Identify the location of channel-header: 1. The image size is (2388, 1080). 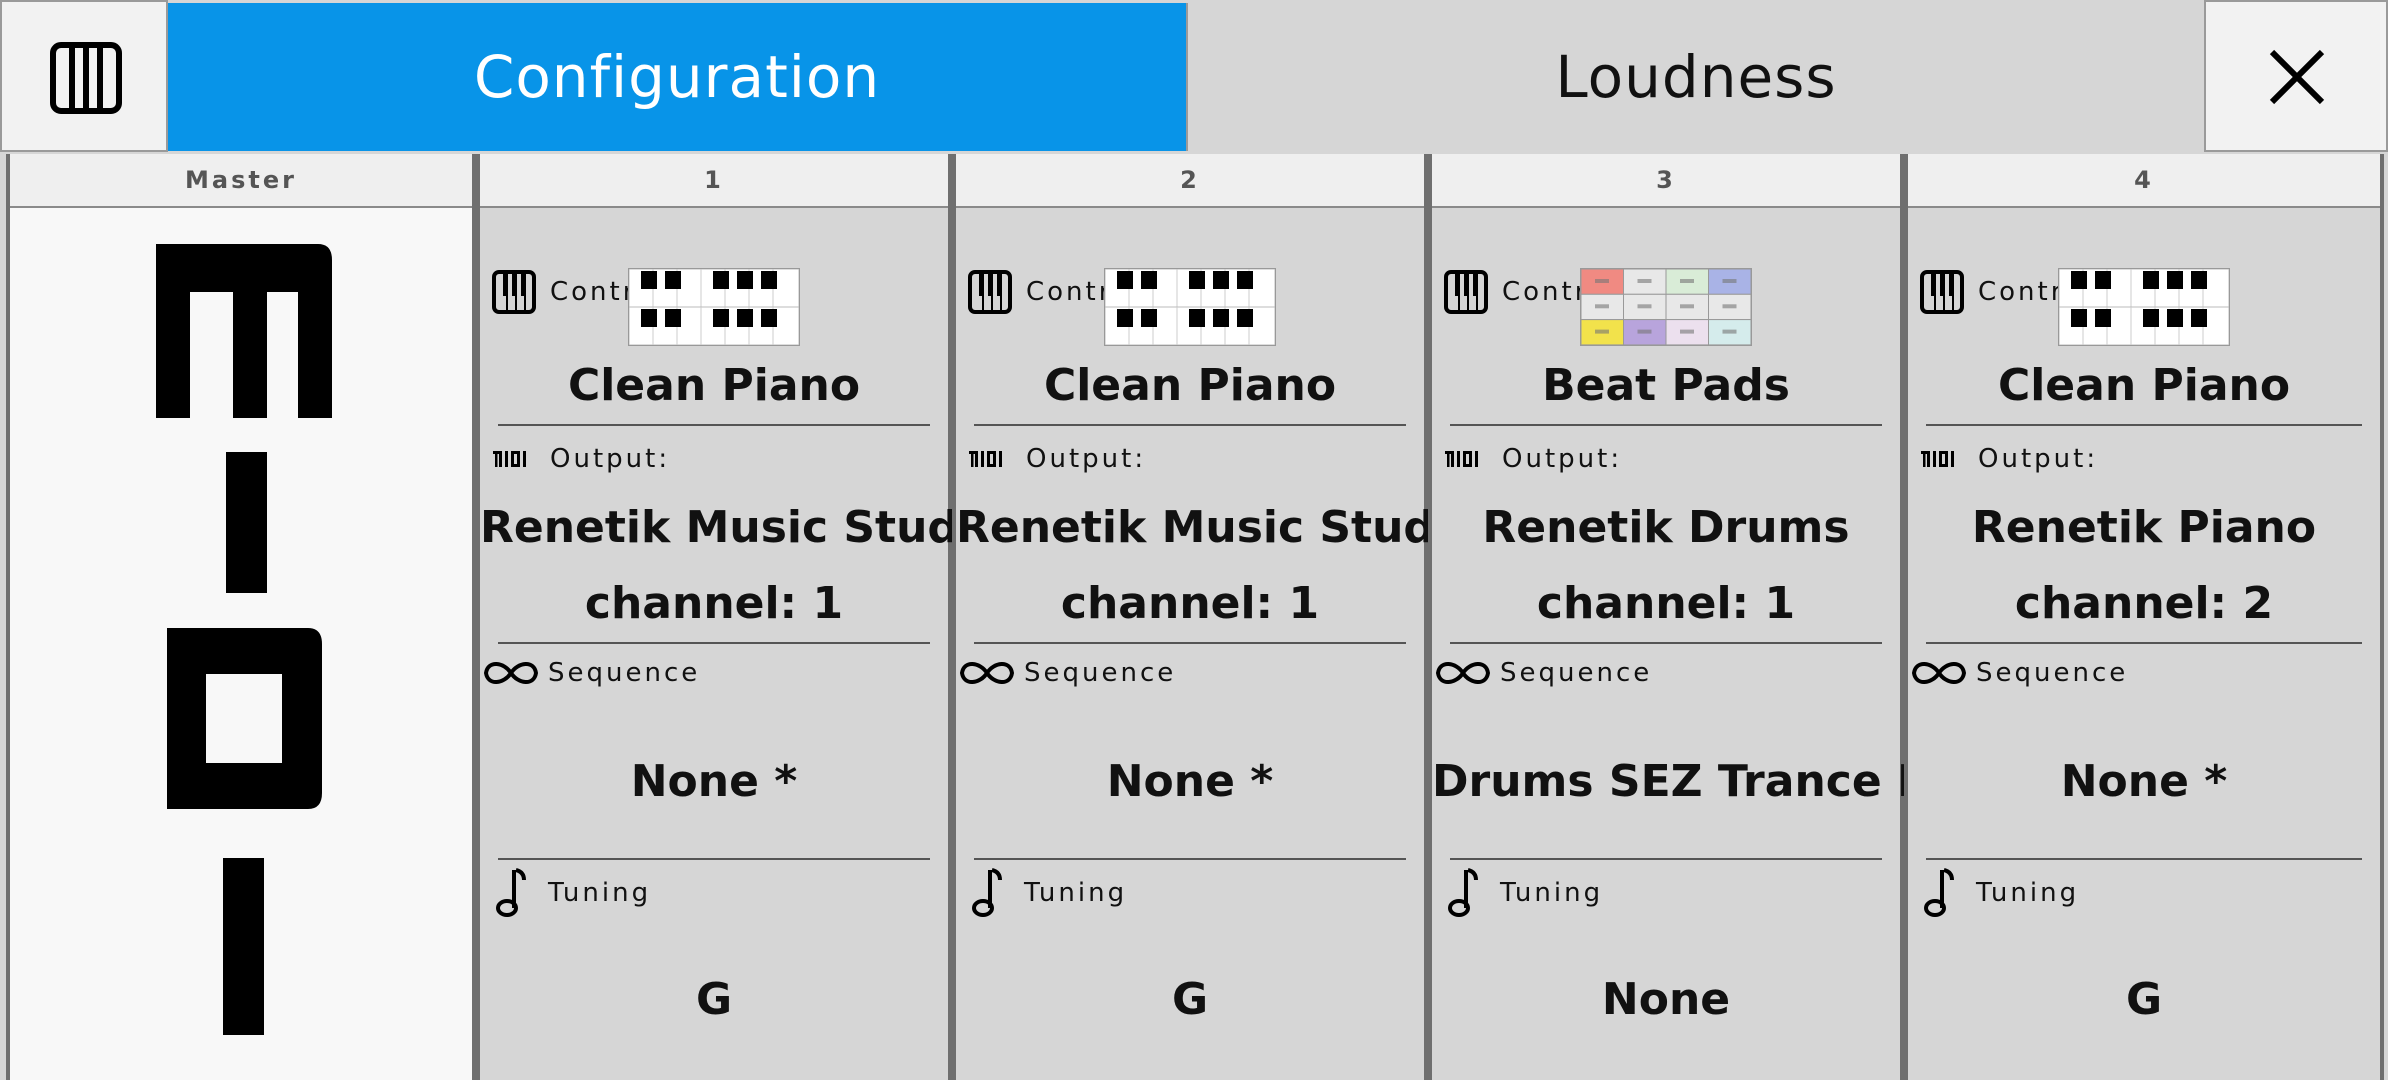
(714, 181).